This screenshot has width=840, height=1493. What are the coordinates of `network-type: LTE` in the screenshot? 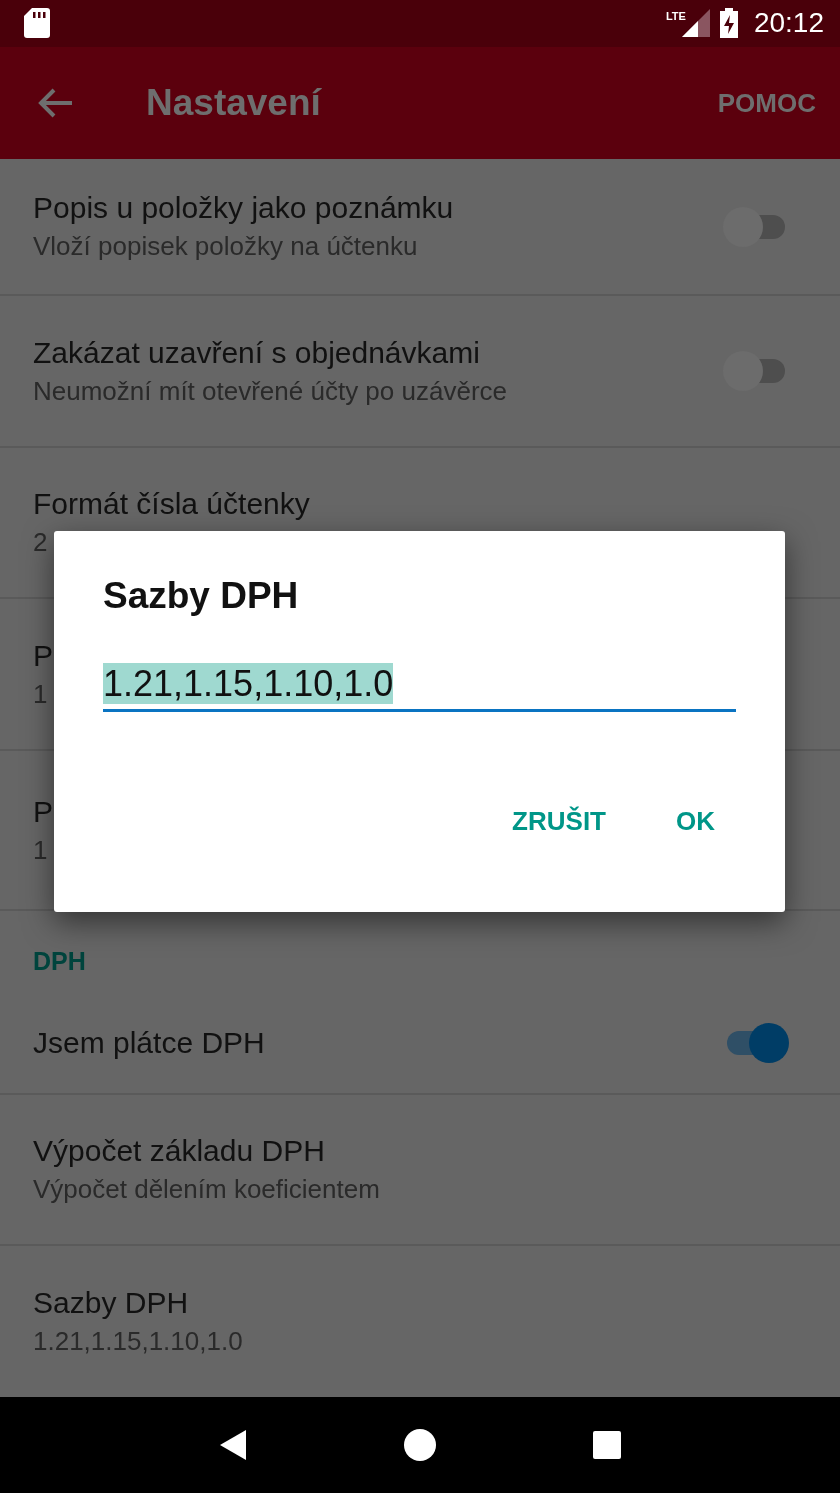 It's located at (675, 16).